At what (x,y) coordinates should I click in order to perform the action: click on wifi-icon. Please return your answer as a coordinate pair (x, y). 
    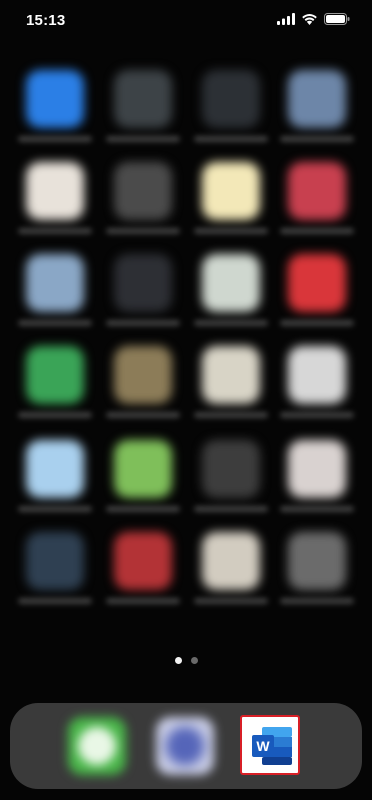
    Looking at the image, I should click on (309, 19).